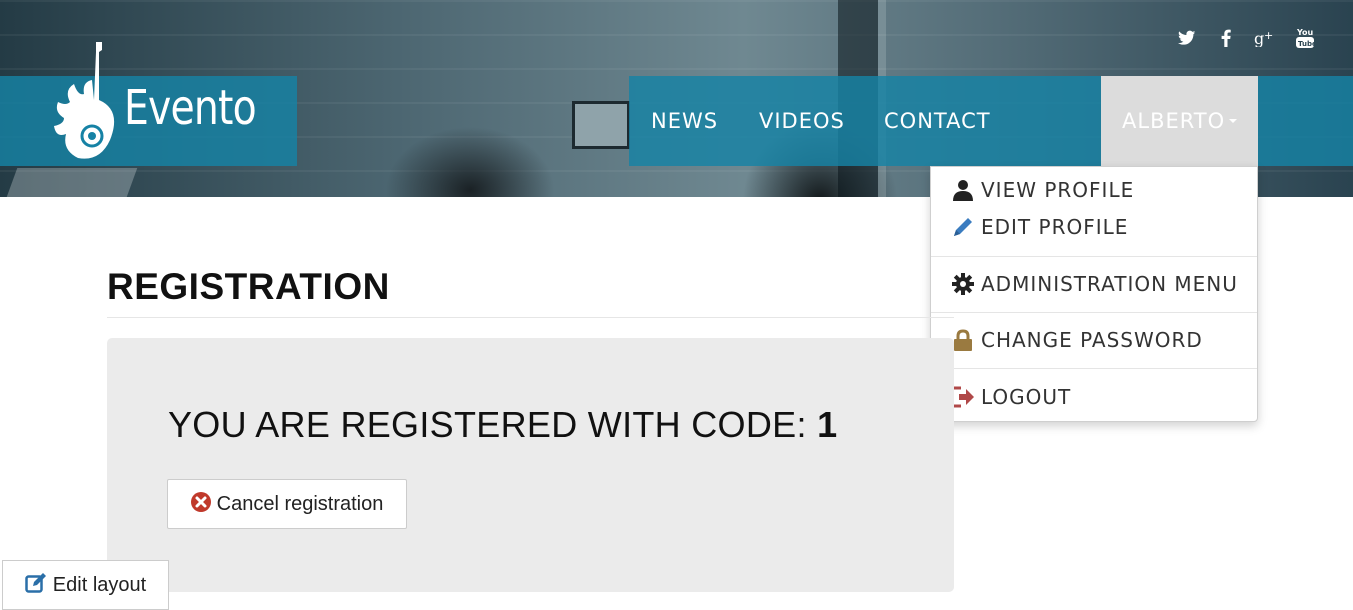 This screenshot has width=1353, height=610. Describe the element at coordinates (963, 227) in the screenshot. I see `pencil-icon` at that location.